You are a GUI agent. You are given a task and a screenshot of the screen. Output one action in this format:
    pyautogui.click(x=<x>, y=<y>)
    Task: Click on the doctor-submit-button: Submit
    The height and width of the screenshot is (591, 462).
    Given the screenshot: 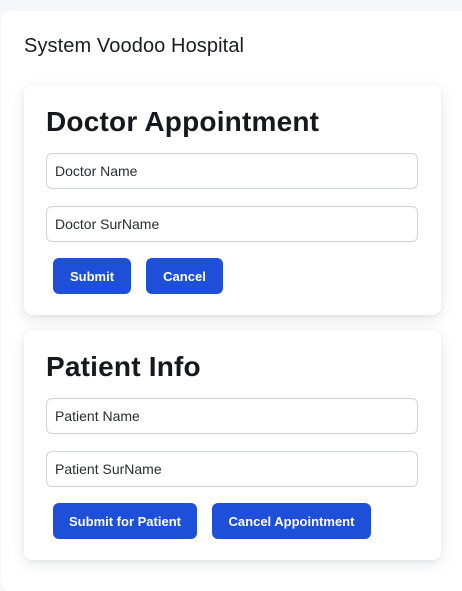 What is the action you would take?
    pyautogui.click(x=92, y=276)
    